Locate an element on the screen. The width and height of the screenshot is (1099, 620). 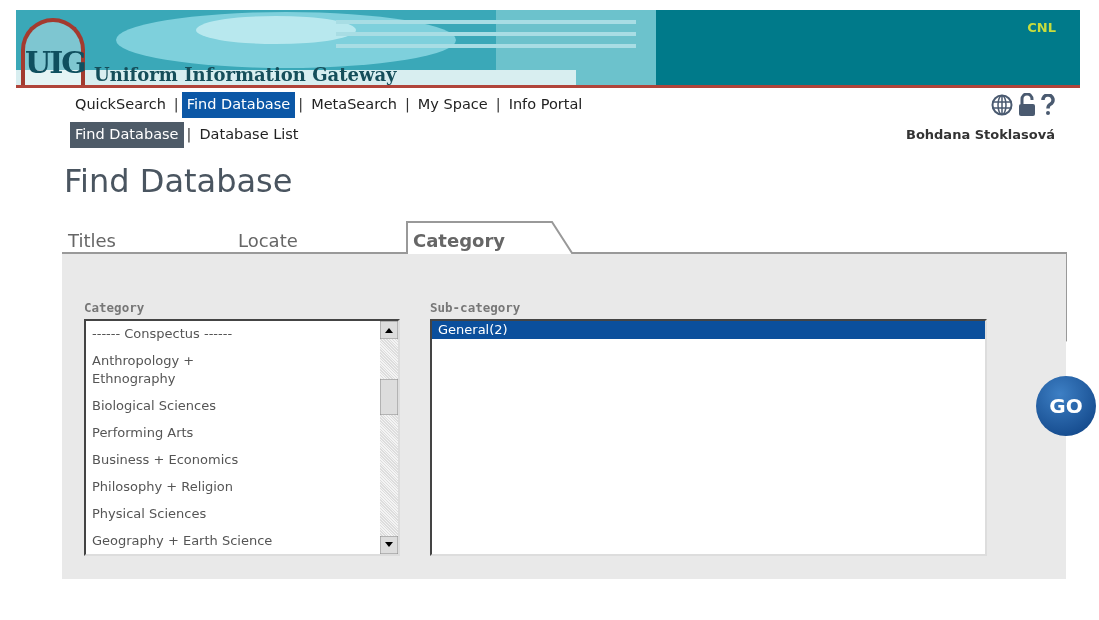
nav-link: Find Database is located at coordinates (238, 105).